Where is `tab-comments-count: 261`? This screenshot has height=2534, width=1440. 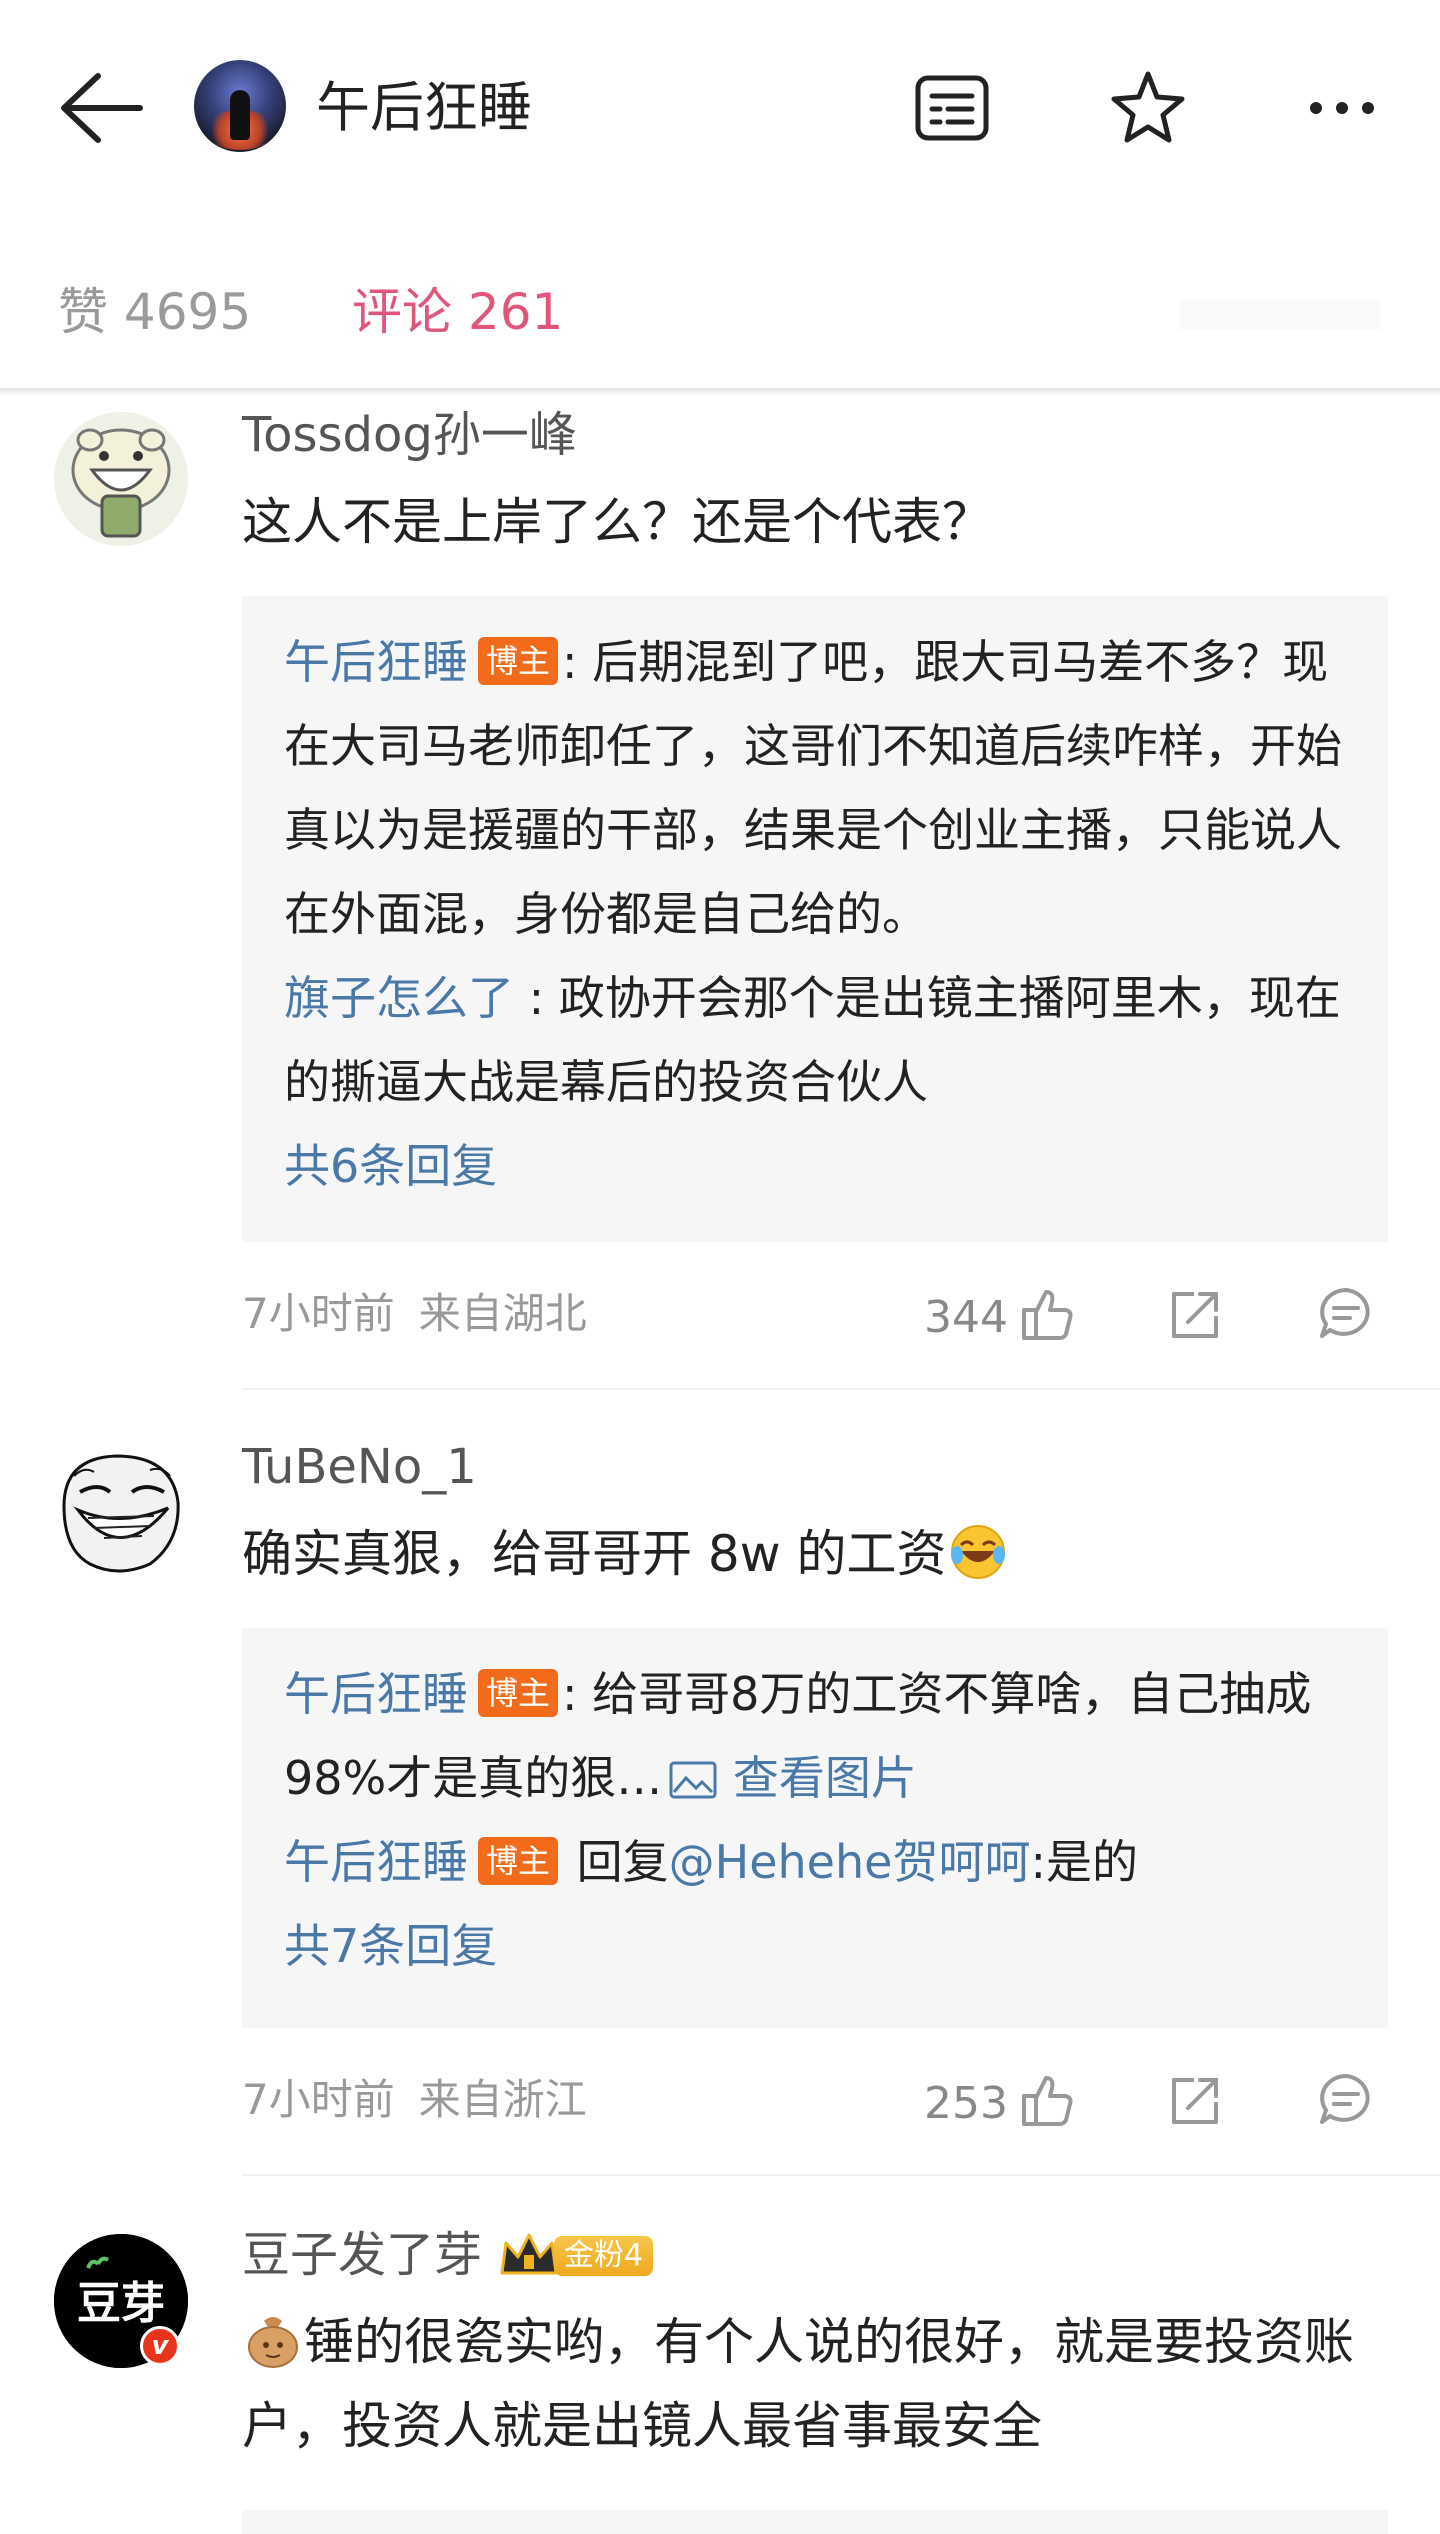 tab-comments-count: 261 is located at coordinates (515, 312).